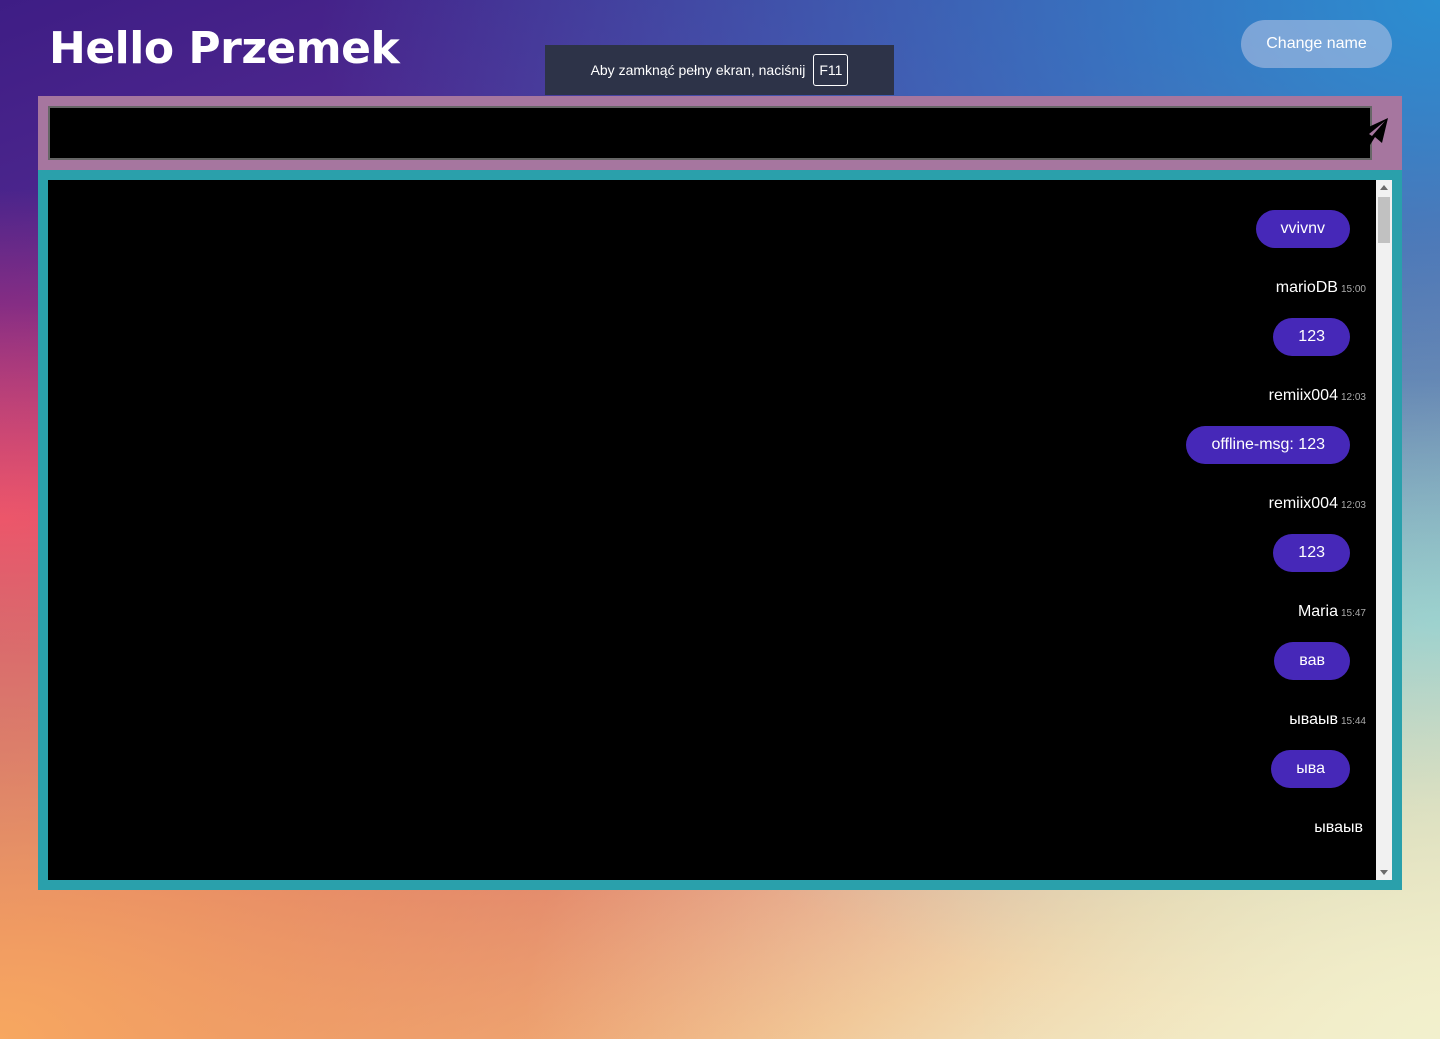 This screenshot has width=1440, height=1039. I want to click on fullscreen-exit-notice: Aby zamknąć pełny ekran, naciśnij F11, so click(719, 70).